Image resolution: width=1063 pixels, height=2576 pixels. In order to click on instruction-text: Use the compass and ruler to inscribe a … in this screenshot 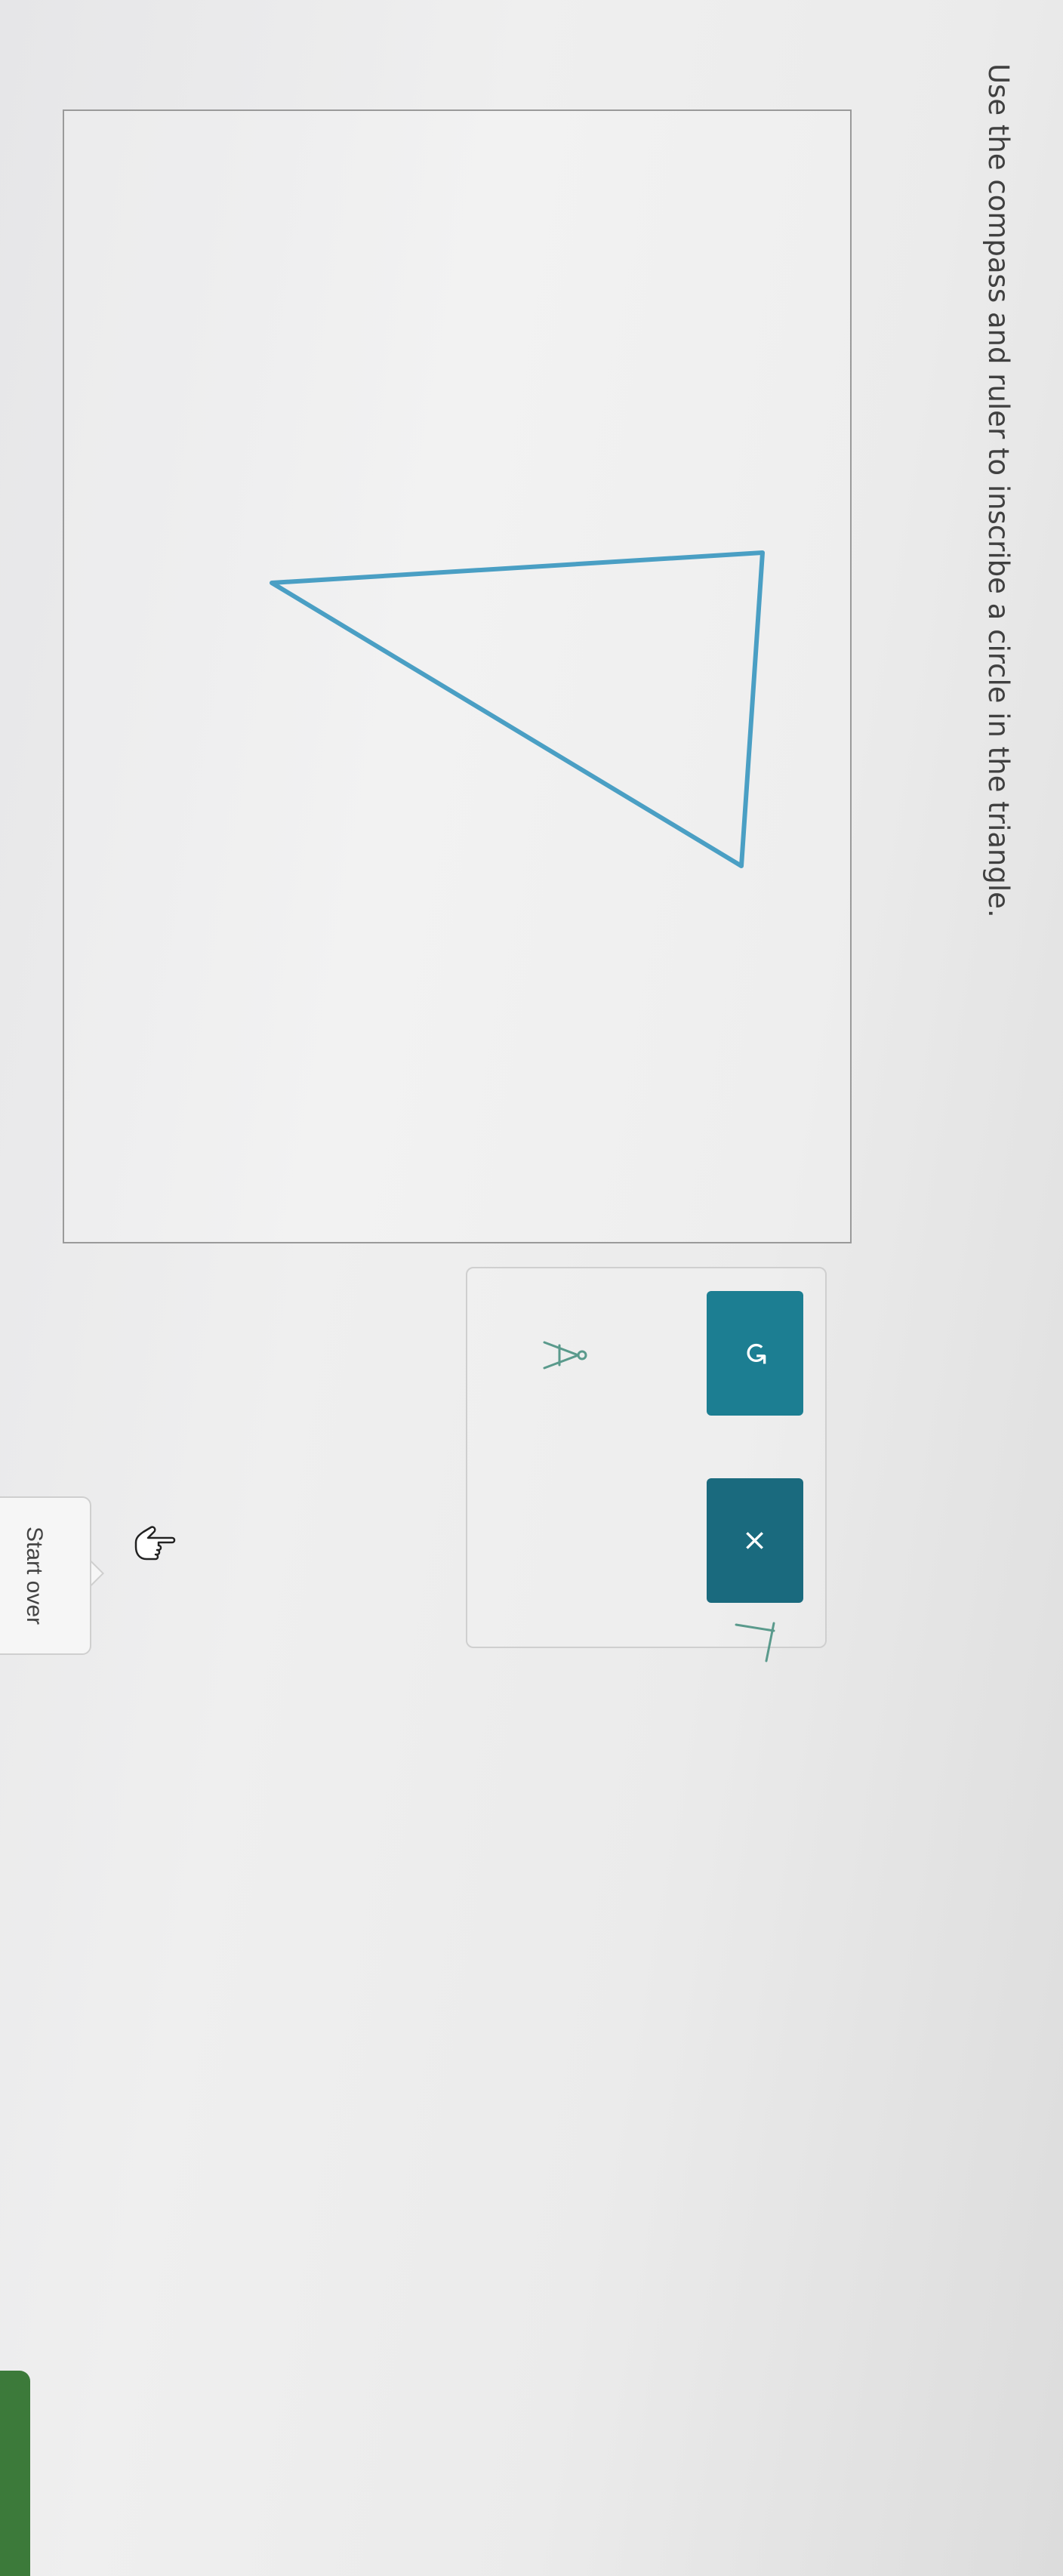, I will do `click(999, 490)`.